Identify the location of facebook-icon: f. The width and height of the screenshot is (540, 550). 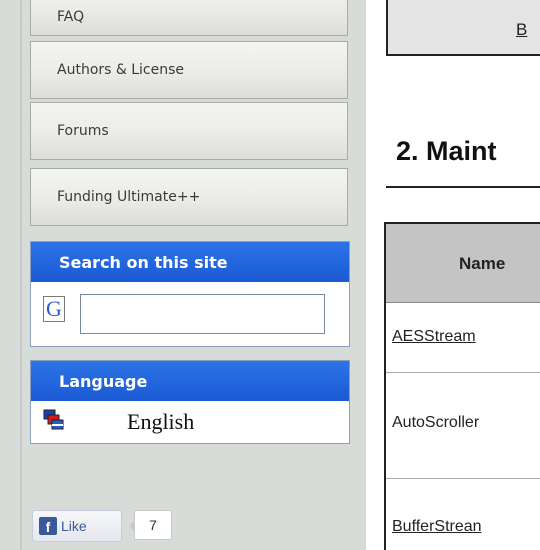
(48, 526).